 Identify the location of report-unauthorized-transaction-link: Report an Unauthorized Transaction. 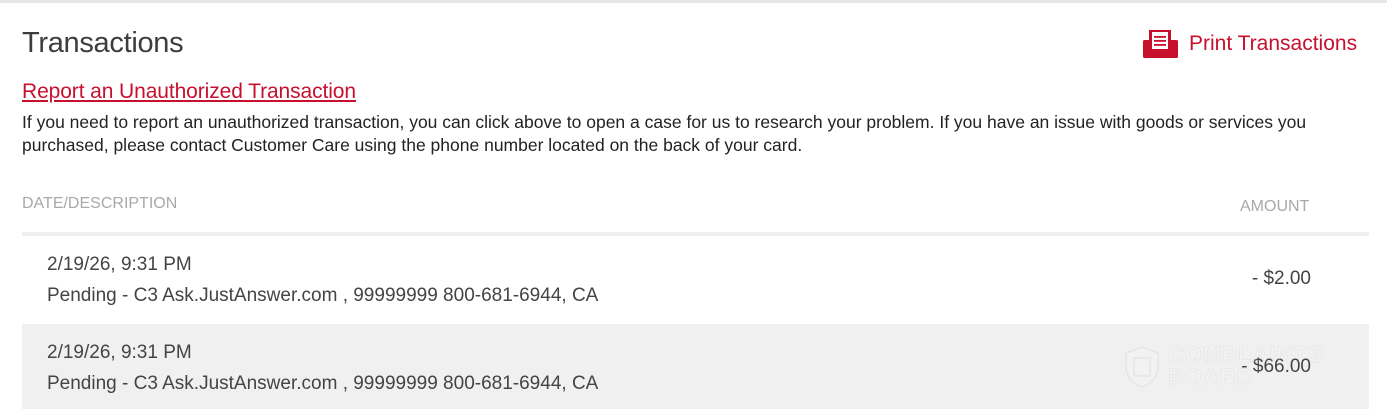
(189, 92).